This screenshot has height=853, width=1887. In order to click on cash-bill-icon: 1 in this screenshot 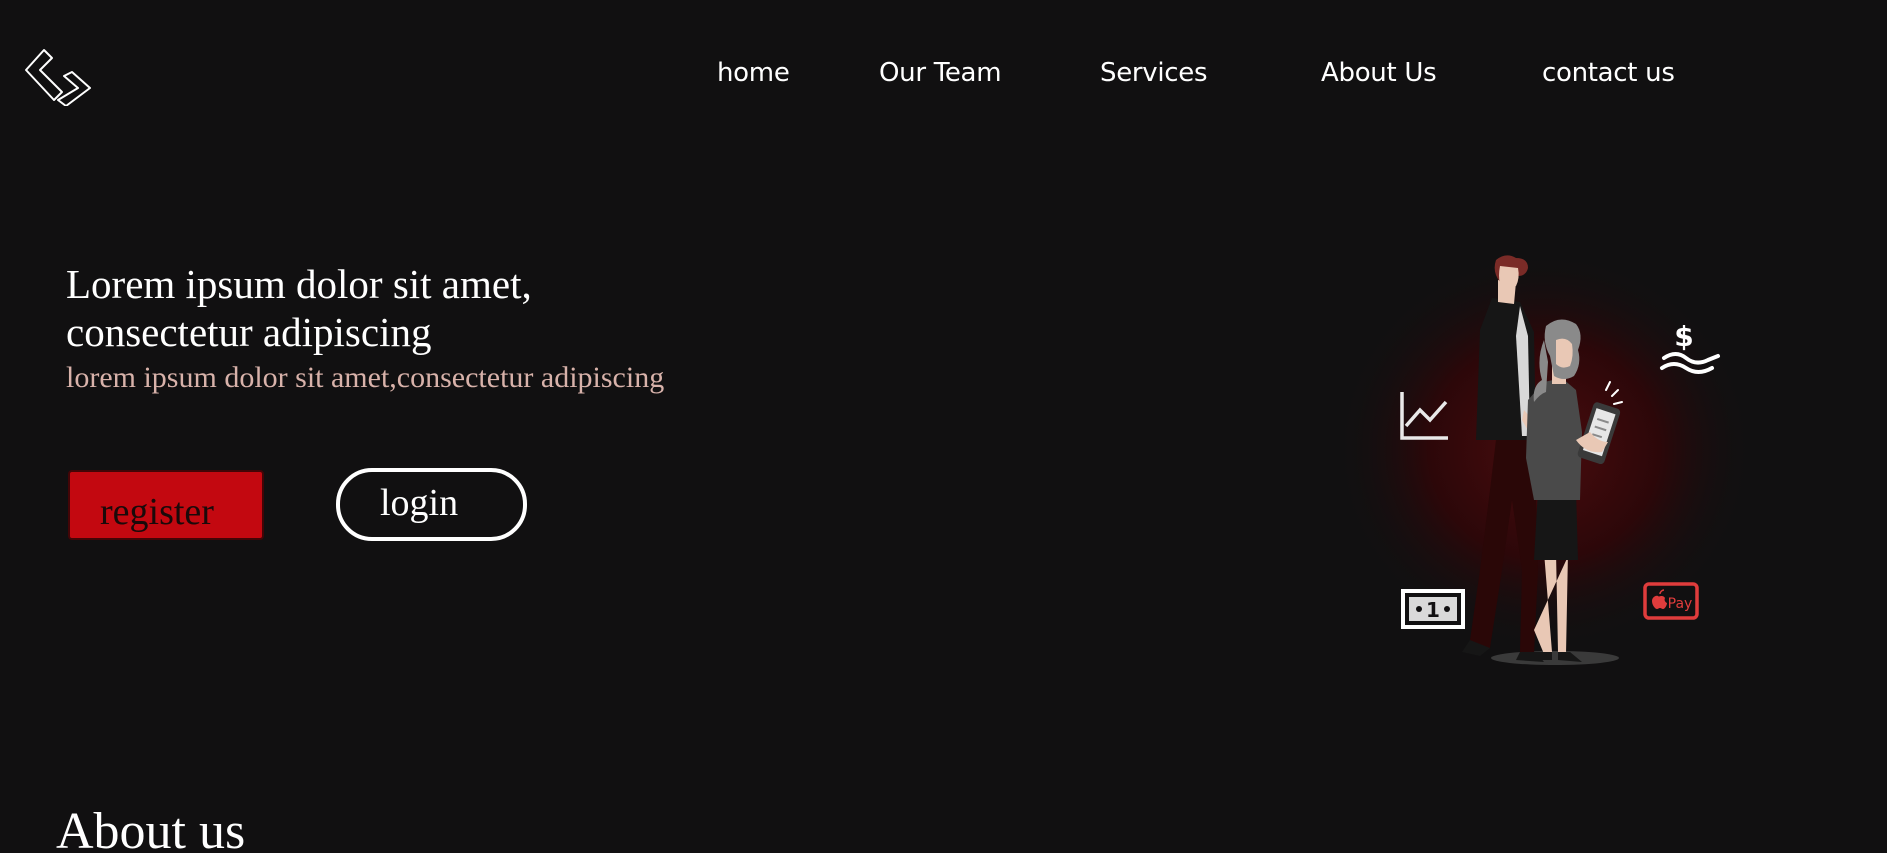, I will do `click(1433, 609)`.